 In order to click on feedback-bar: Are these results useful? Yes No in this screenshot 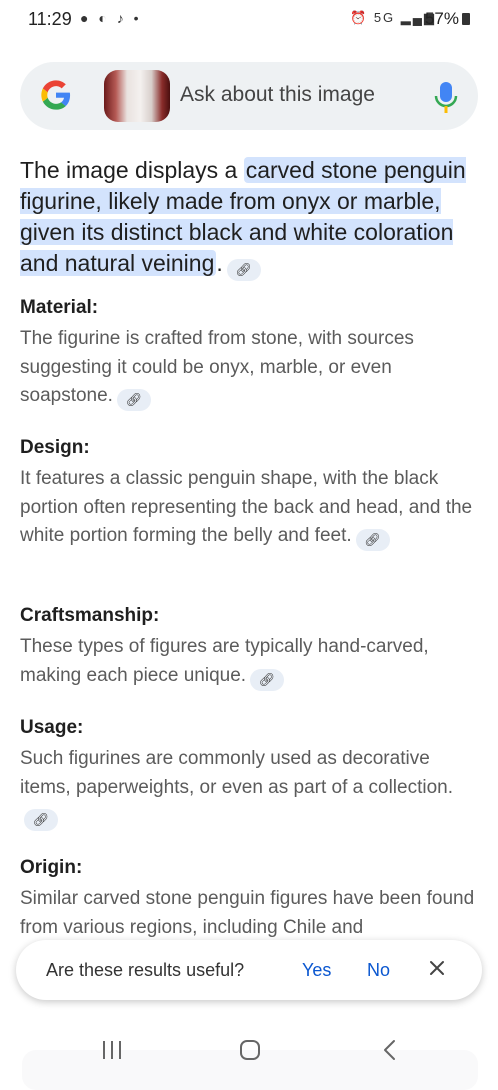, I will do `click(249, 970)`.